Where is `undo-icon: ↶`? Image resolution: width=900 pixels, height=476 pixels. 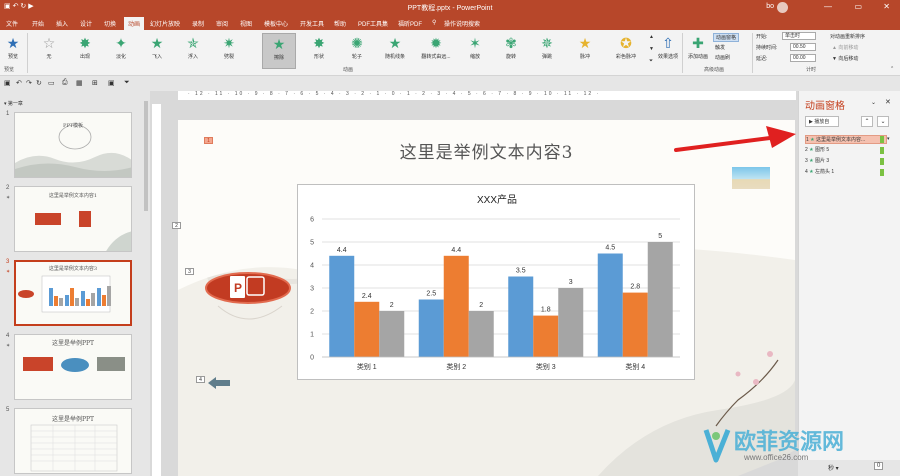 undo-icon: ↶ is located at coordinates (19, 83).